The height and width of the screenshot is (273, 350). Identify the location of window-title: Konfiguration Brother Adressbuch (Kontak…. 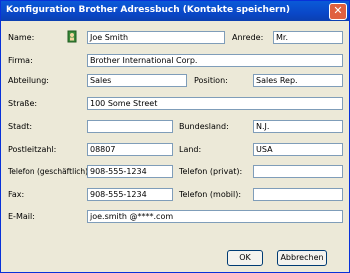
(148, 10).